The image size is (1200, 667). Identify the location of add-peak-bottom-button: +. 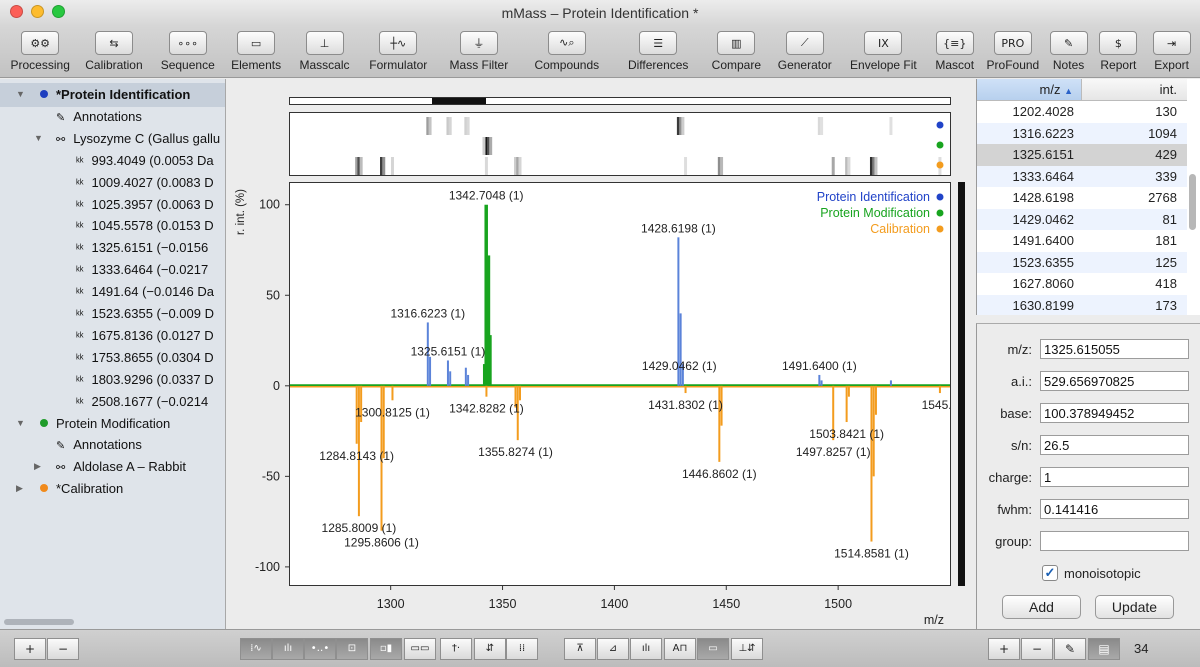
(1004, 649).